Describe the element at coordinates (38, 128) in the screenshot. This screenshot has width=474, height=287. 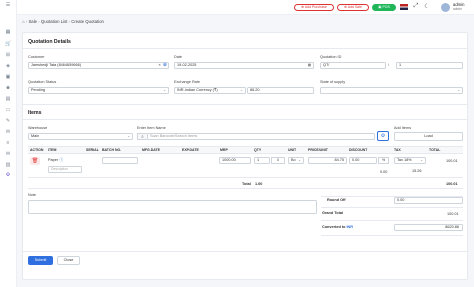
I see `warehouse-label: Warehouse` at that location.